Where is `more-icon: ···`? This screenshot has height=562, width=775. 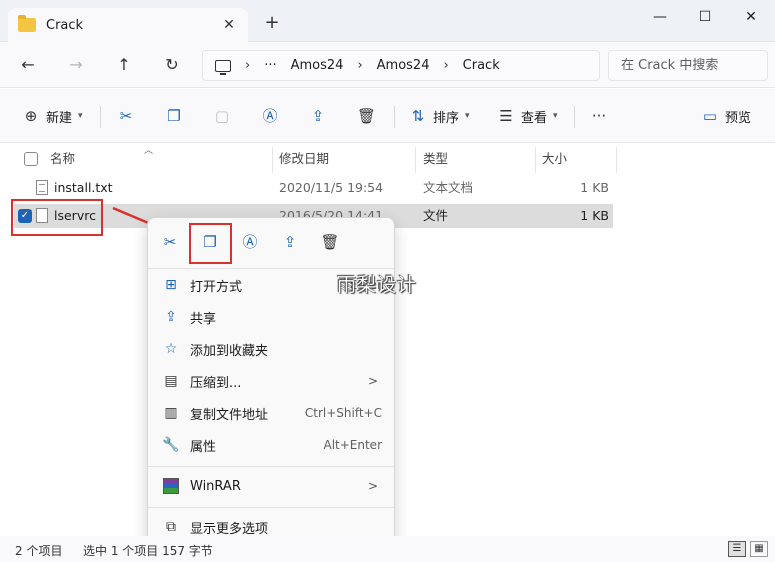 more-icon: ··· is located at coordinates (599, 116).